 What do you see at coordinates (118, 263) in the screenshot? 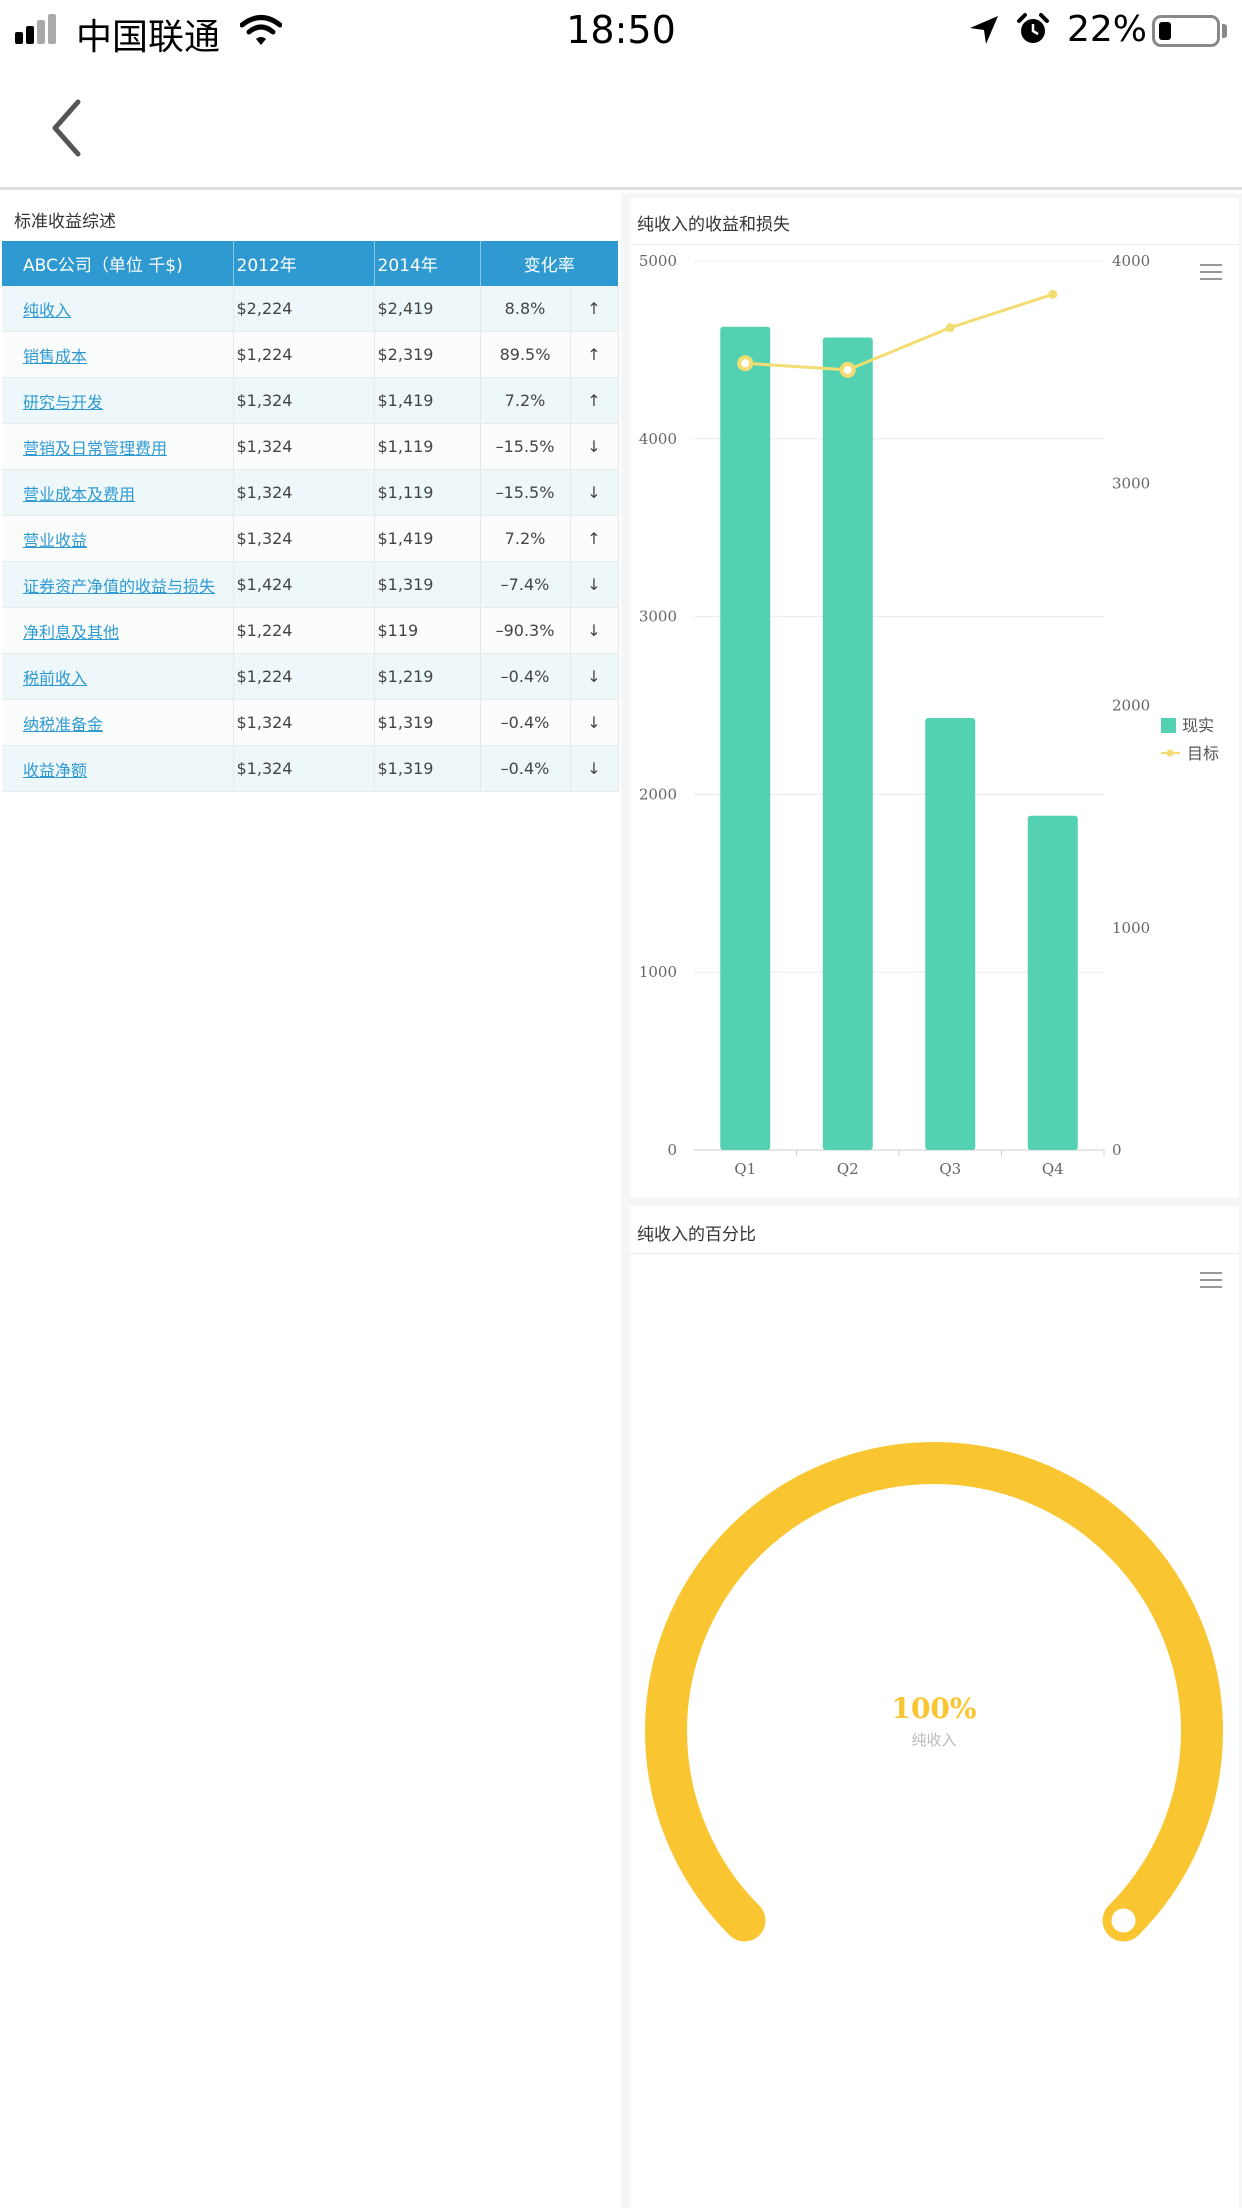
I see `col-header-company: ABC公司（单位 千$)` at bounding box center [118, 263].